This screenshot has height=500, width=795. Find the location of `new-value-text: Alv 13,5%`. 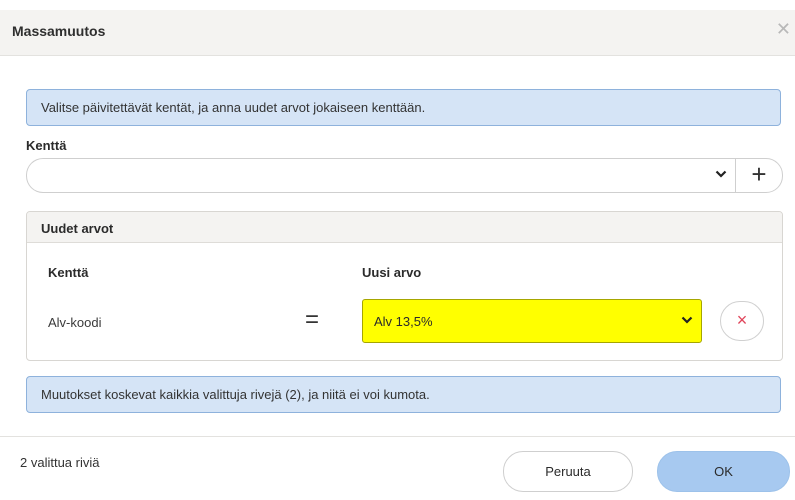

new-value-text: Alv 13,5% is located at coordinates (403, 321).